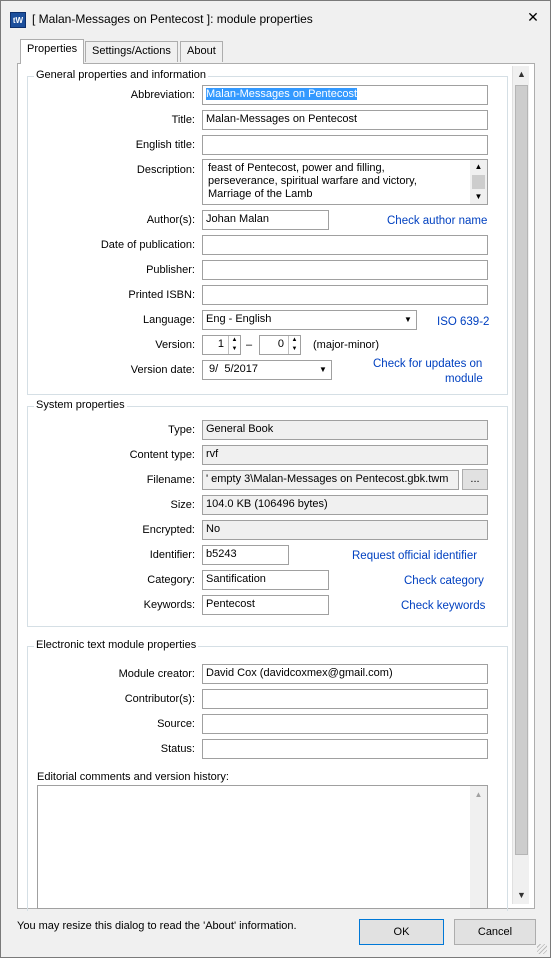 This screenshot has height=958, width=551. Describe the element at coordinates (239, 319) in the screenshot. I see `language-value: Eng - English` at that location.